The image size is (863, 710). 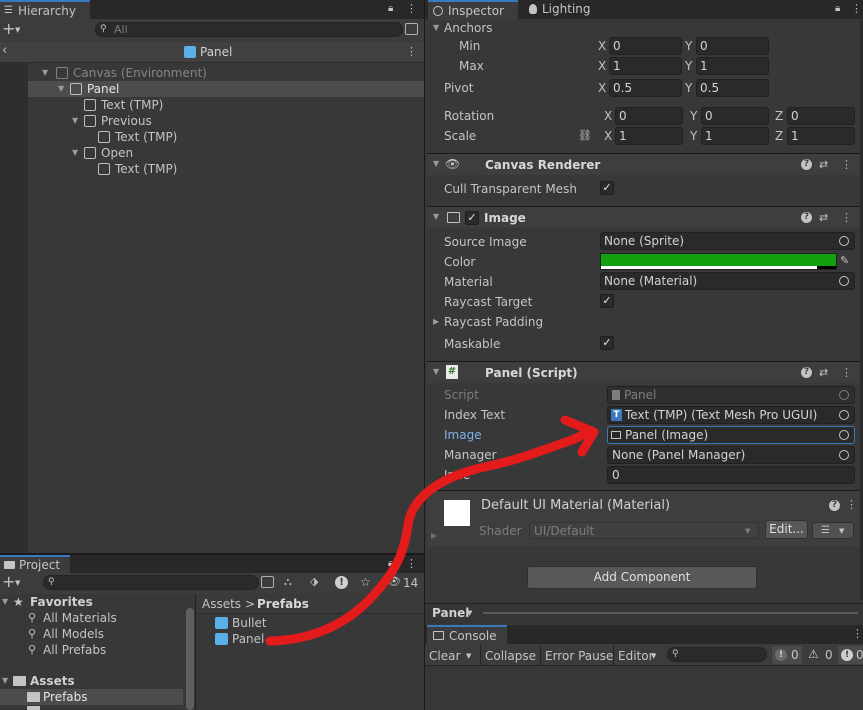 What do you see at coordinates (731, 475) in the screenshot?
I see `index-field: 0` at bounding box center [731, 475].